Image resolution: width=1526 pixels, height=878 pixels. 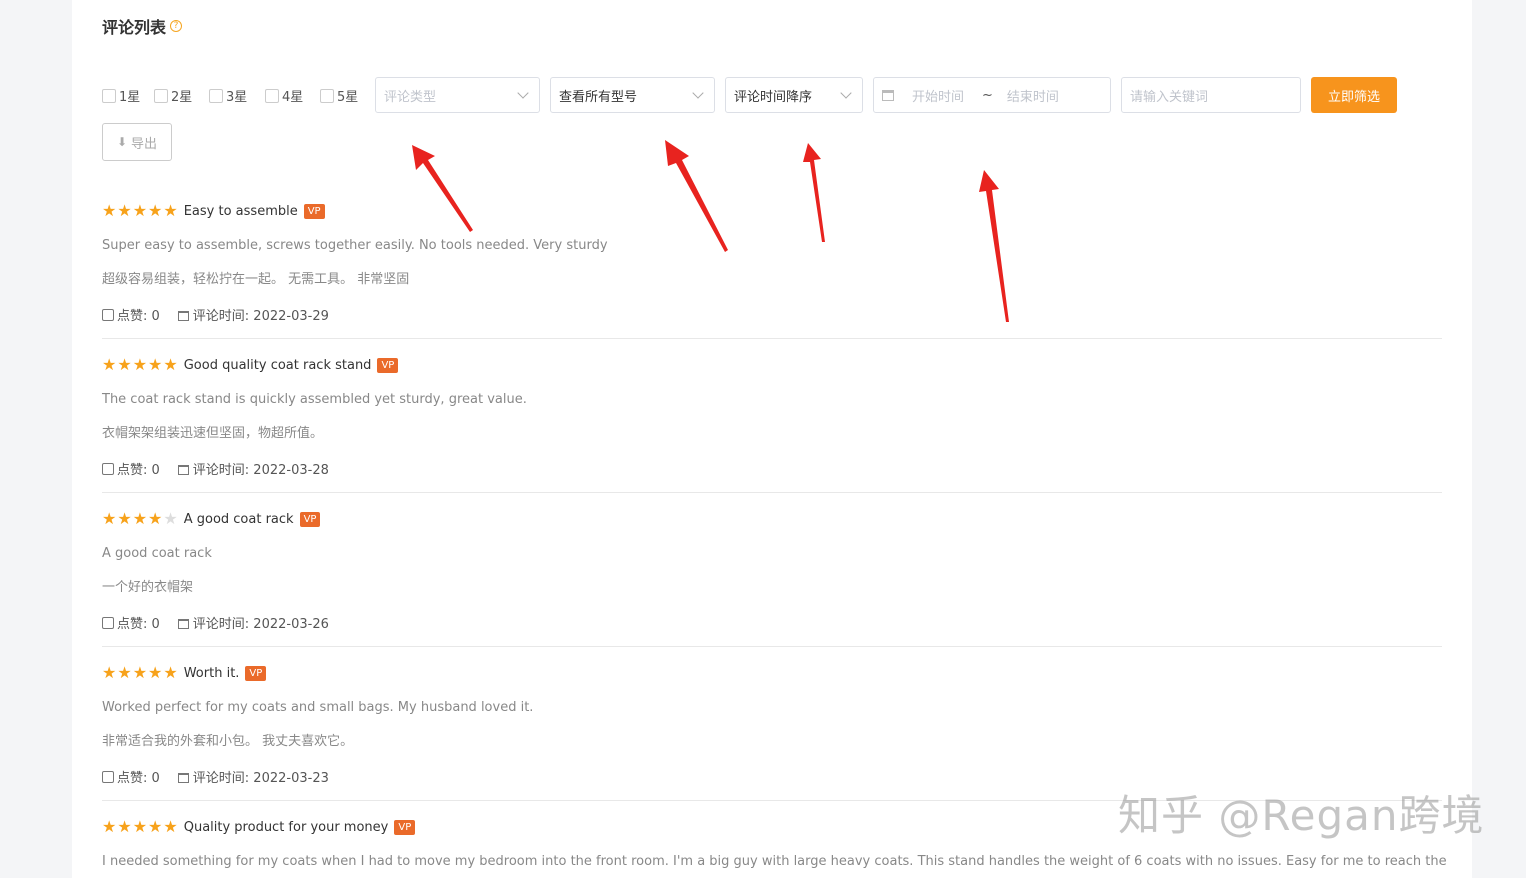 What do you see at coordinates (598, 97) in the screenshot?
I see `model-value: 查看所有型号` at bounding box center [598, 97].